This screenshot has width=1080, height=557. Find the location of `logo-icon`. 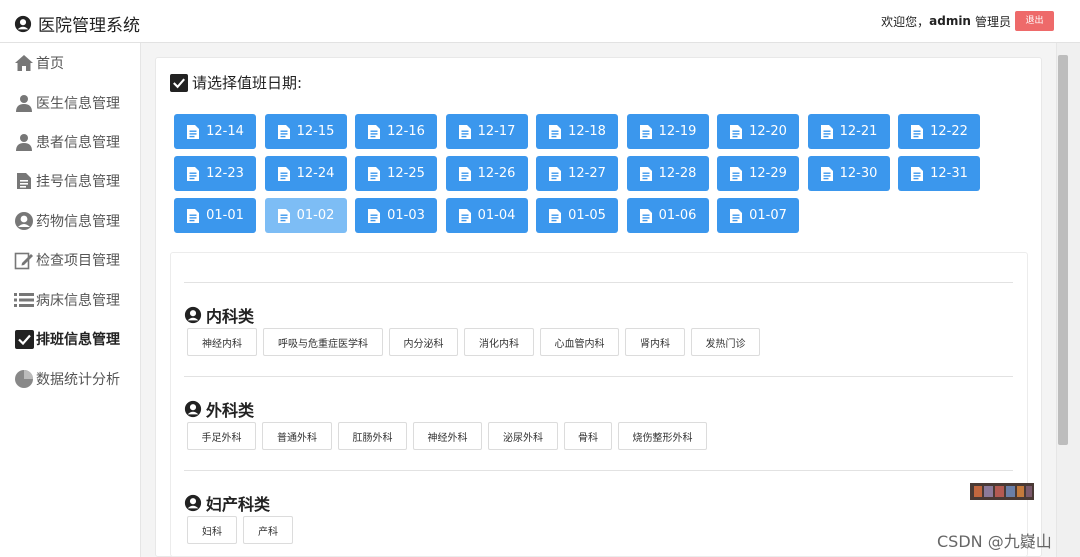

logo-icon is located at coordinates (23, 23).